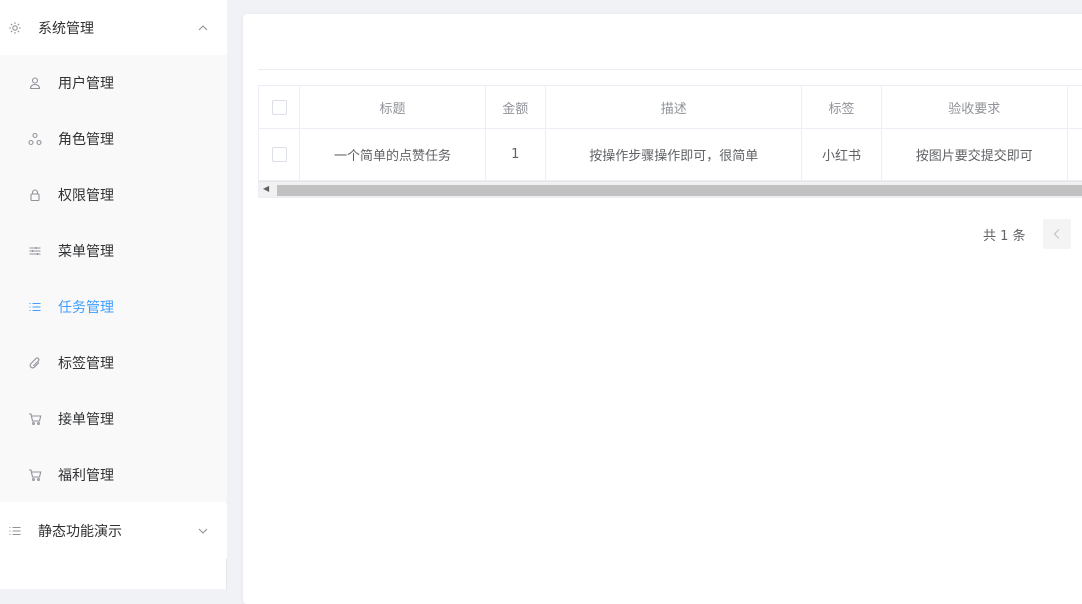 This screenshot has height=604, width=1082. What do you see at coordinates (86, 84) in the screenshot?
I see `sidebar-item-label: 用户管理` at bounding box center [86, 84].